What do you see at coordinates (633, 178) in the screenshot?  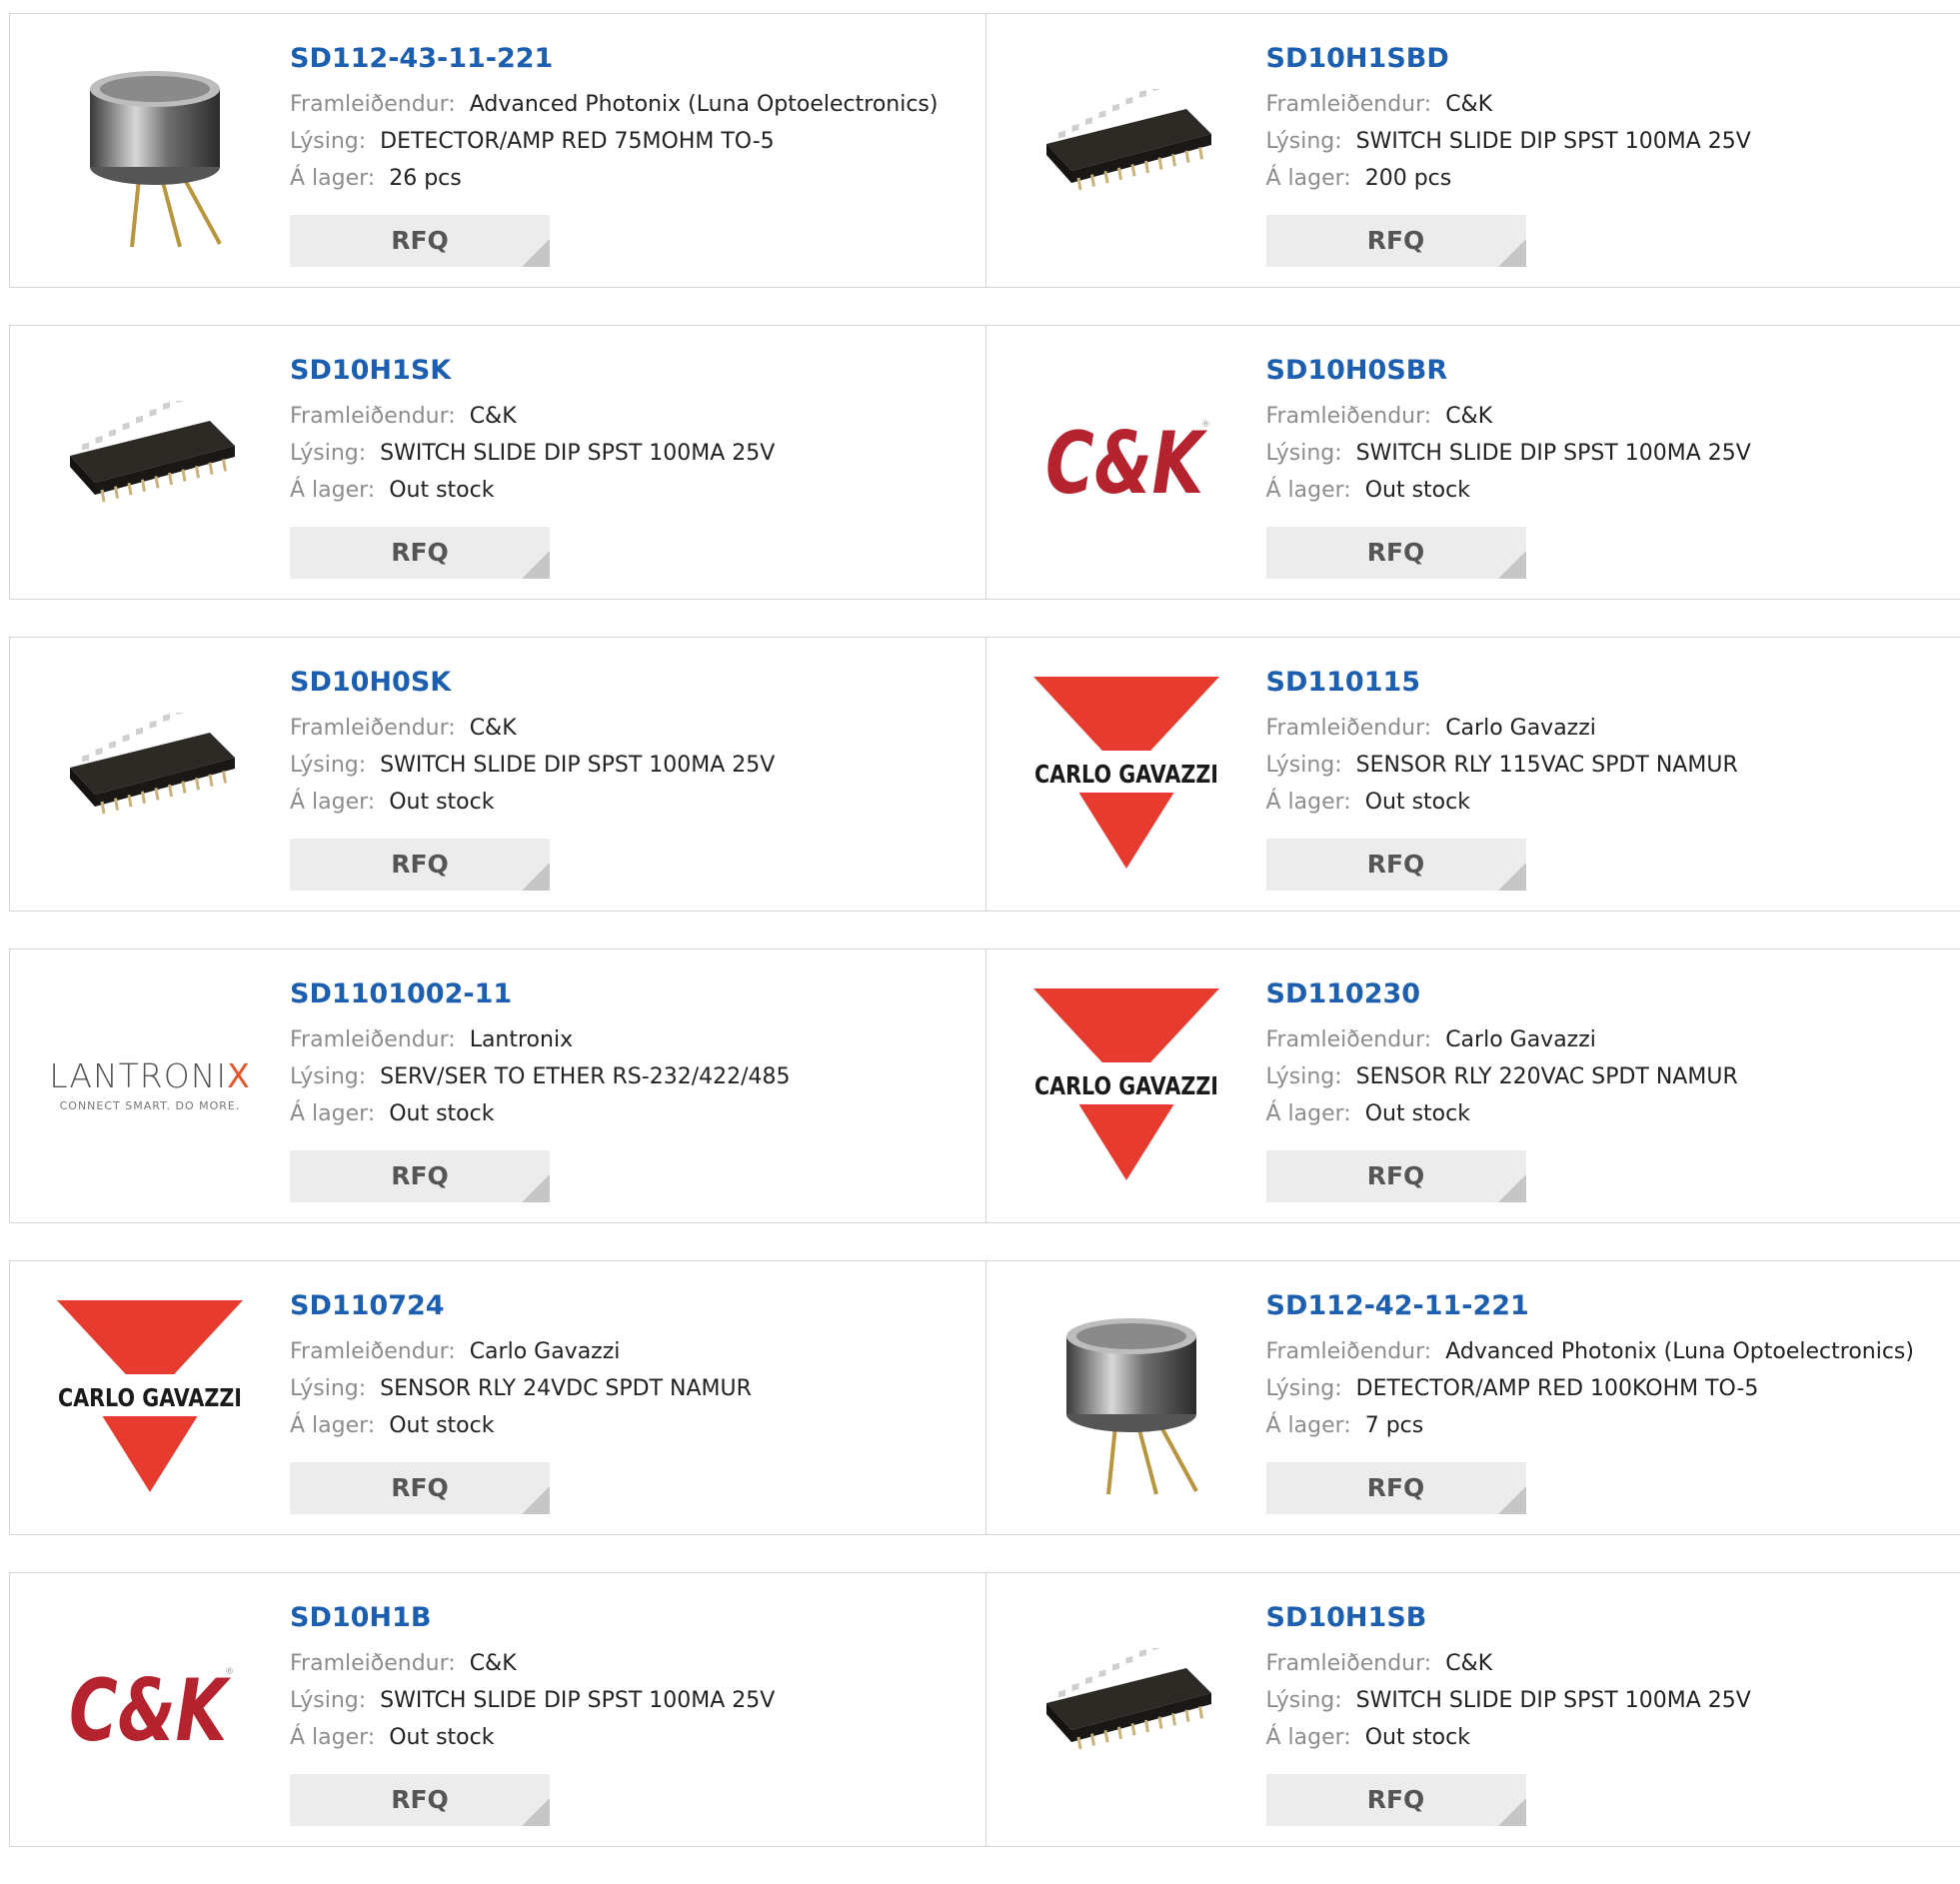 I see `stock-row: Á lager:26 pcs` at bounding box center [633, 178].